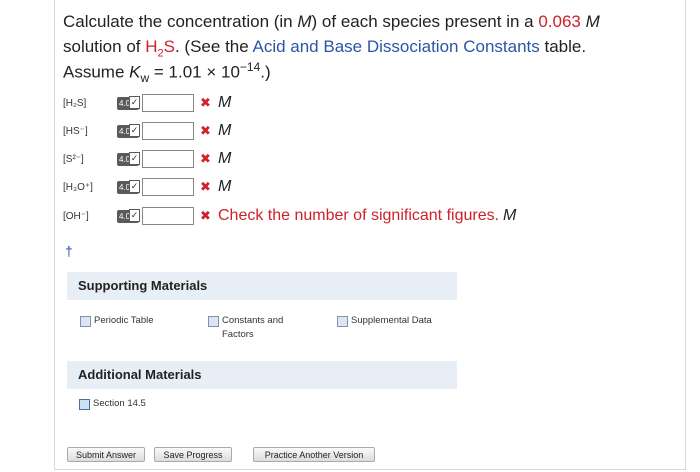  What do you see at coordinates (106, 454) in the screenshot?
I see `submit-answer-button: Submit Answer` at bounding box center [106, 454].